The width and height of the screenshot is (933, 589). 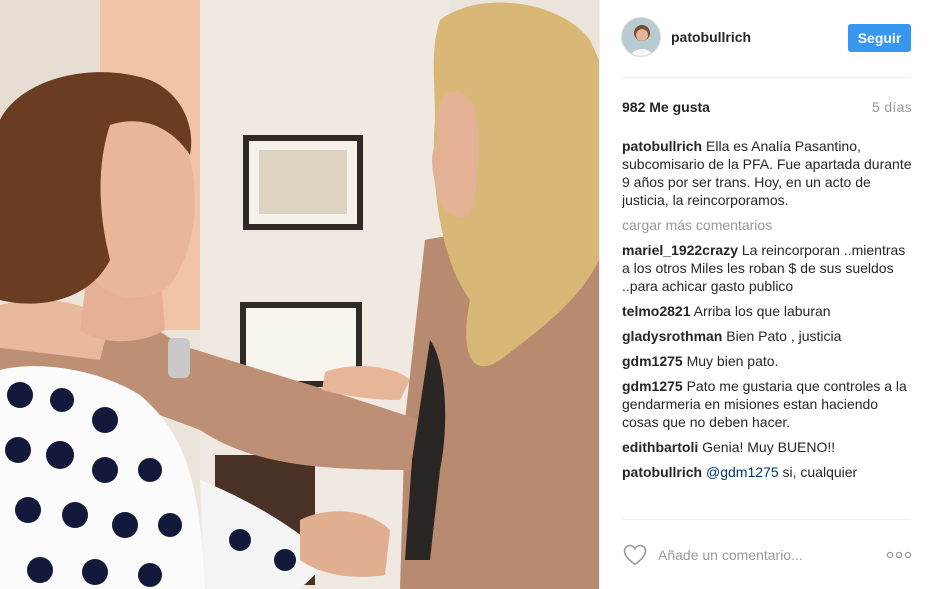 What do you see at coordinates (763, 555) in the screenshot?
I see `add-comment-input` at bounding box center [763, 555].